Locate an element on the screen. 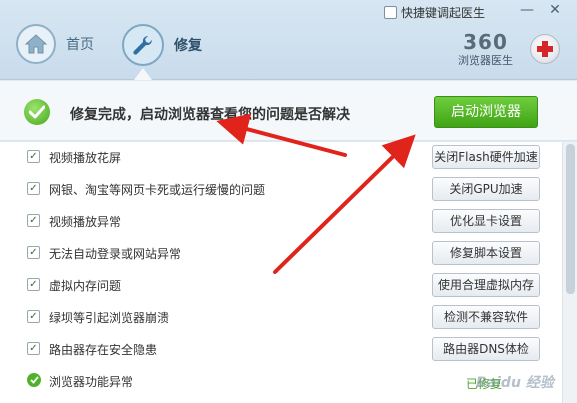 The image size is (577, 403). brand-number: 360 is located at coordinates (485, 42).